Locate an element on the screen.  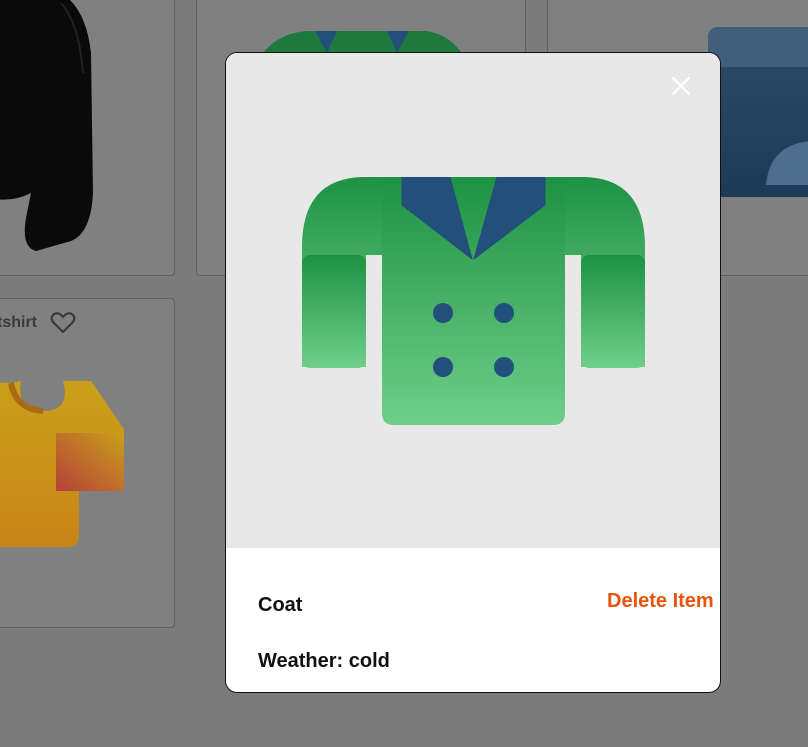
weather-value: cold is located at coordinates (369, 661).